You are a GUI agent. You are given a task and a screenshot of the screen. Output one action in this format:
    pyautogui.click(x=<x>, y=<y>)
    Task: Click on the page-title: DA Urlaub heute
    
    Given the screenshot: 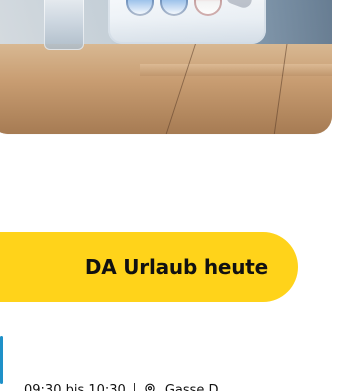 What is the action you would take?
    pyautogui.click(x=176, y=267)
    